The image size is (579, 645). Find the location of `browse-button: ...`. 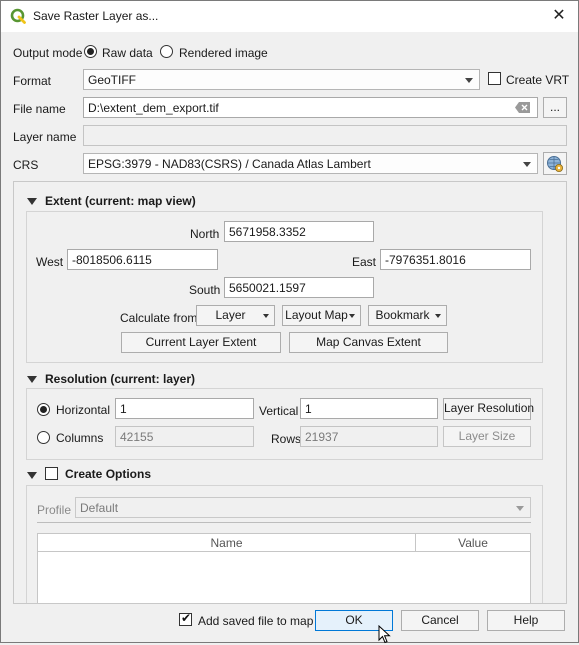

browse-button: ... is located at coordinates (555, 107).